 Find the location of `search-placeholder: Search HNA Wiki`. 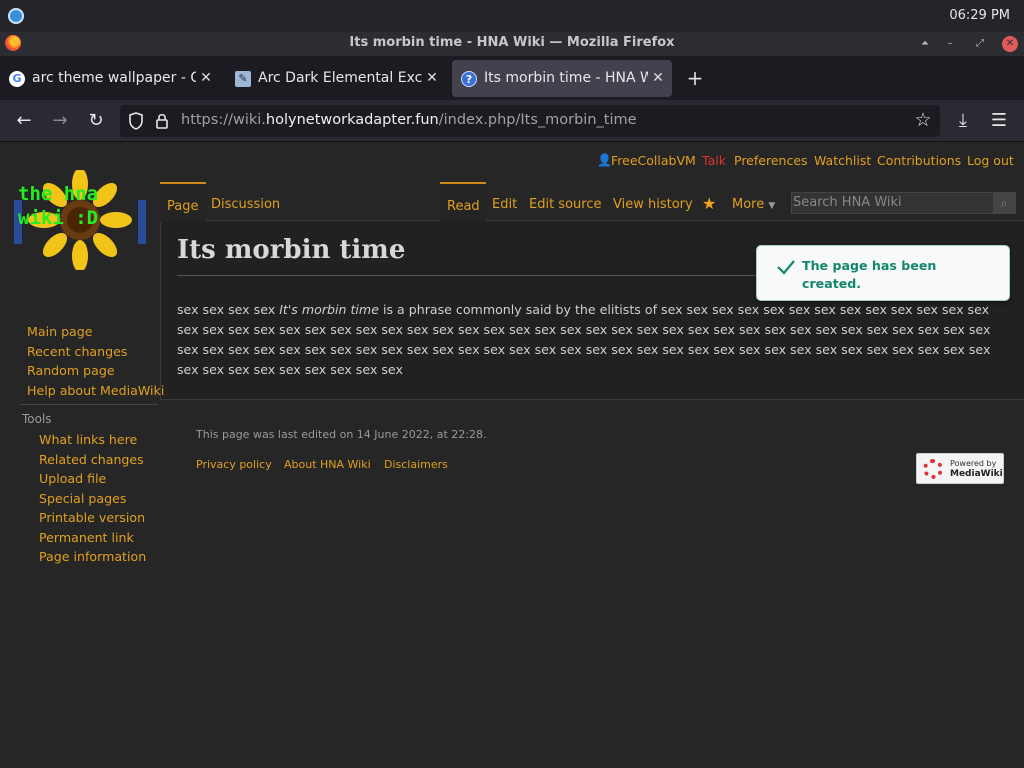

search-placeholder: Search HNA Wiki is located at coordinates (847, 202).